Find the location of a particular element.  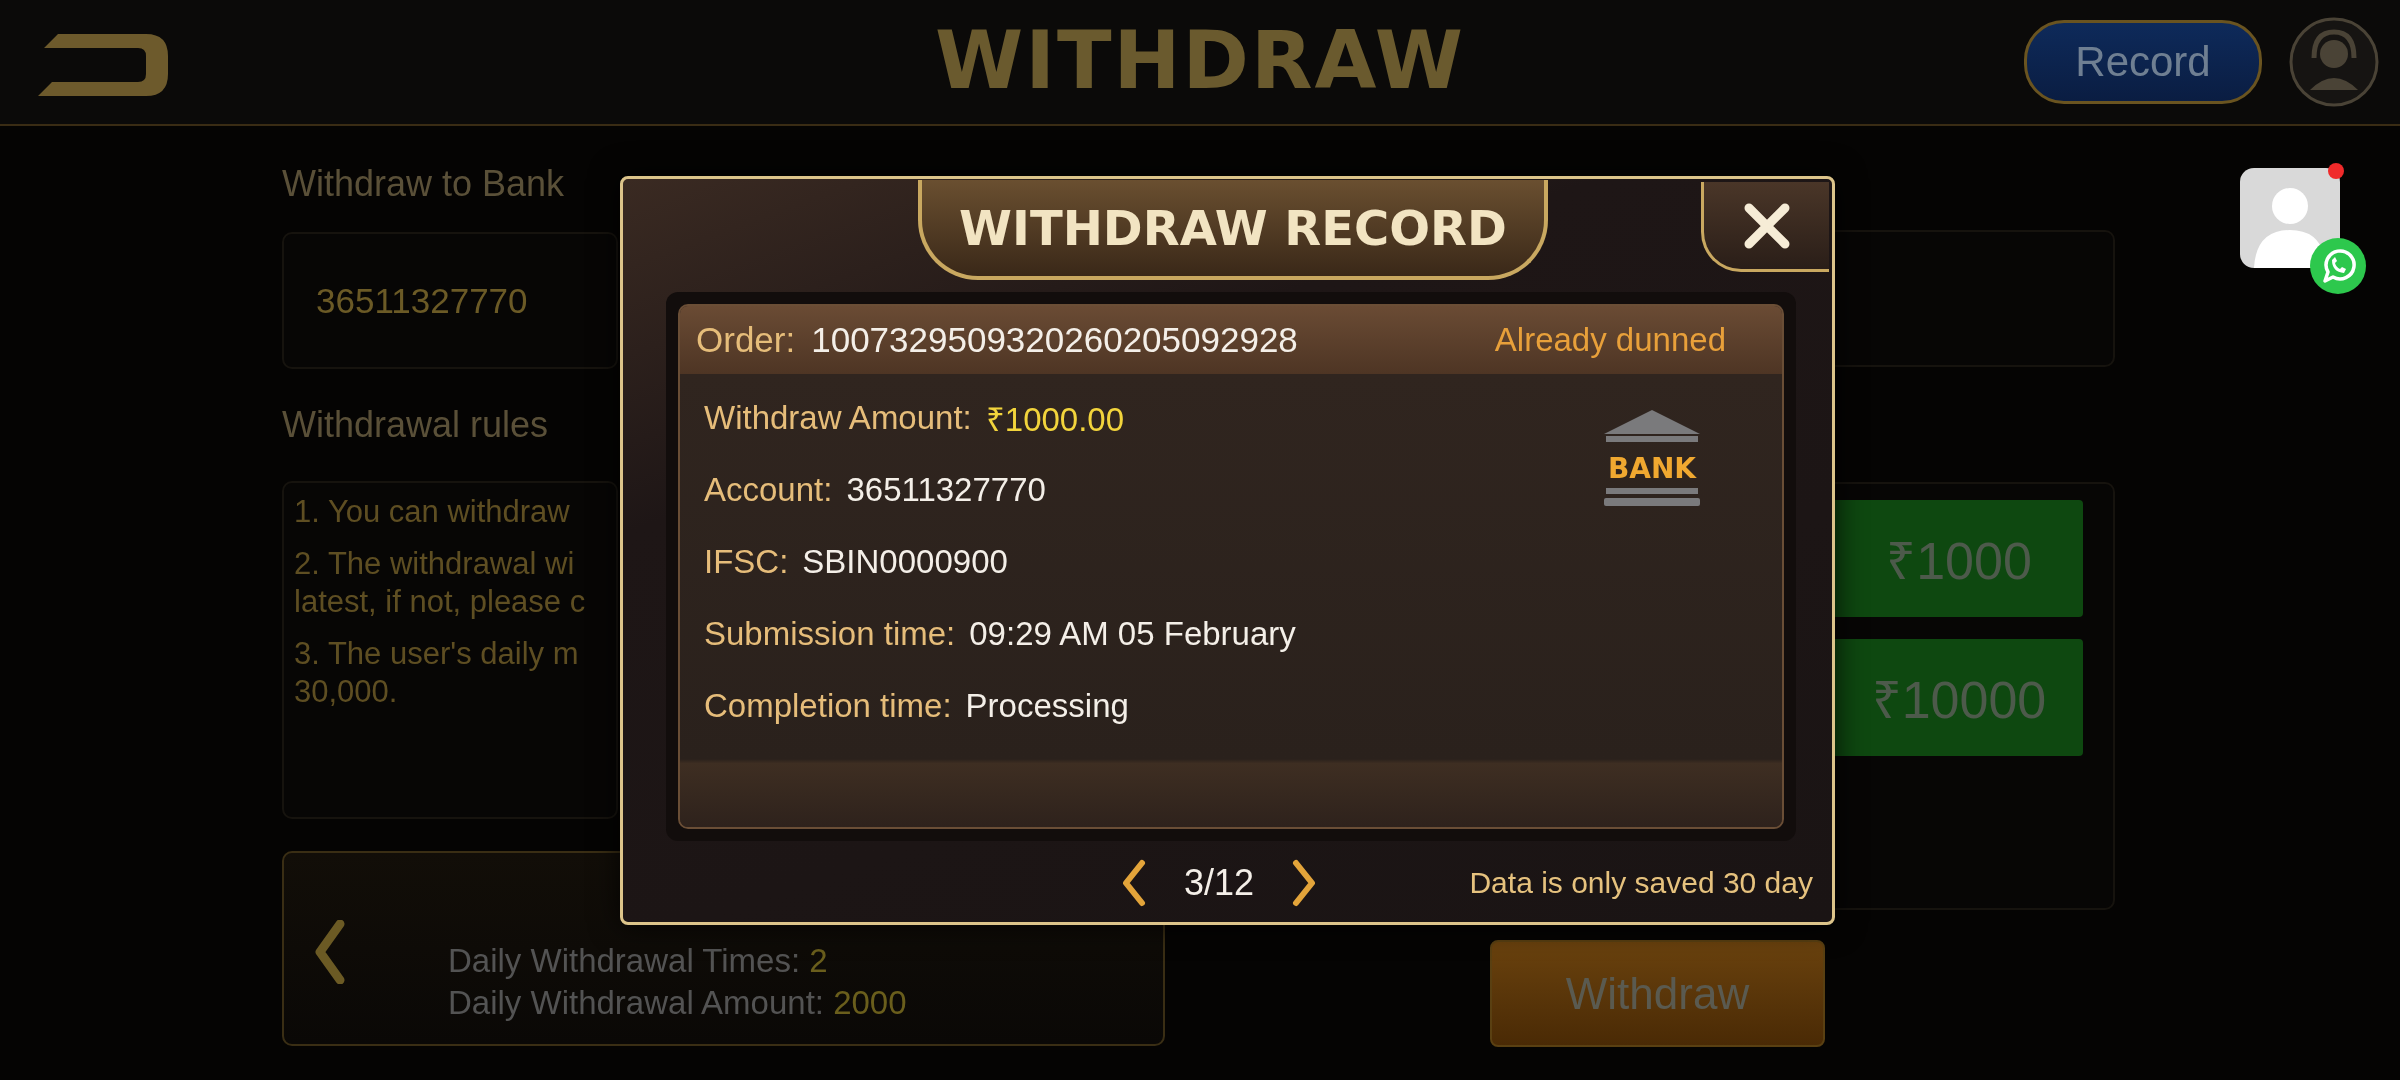

status-text: Already dunned is located at coordinates (1610, 340).